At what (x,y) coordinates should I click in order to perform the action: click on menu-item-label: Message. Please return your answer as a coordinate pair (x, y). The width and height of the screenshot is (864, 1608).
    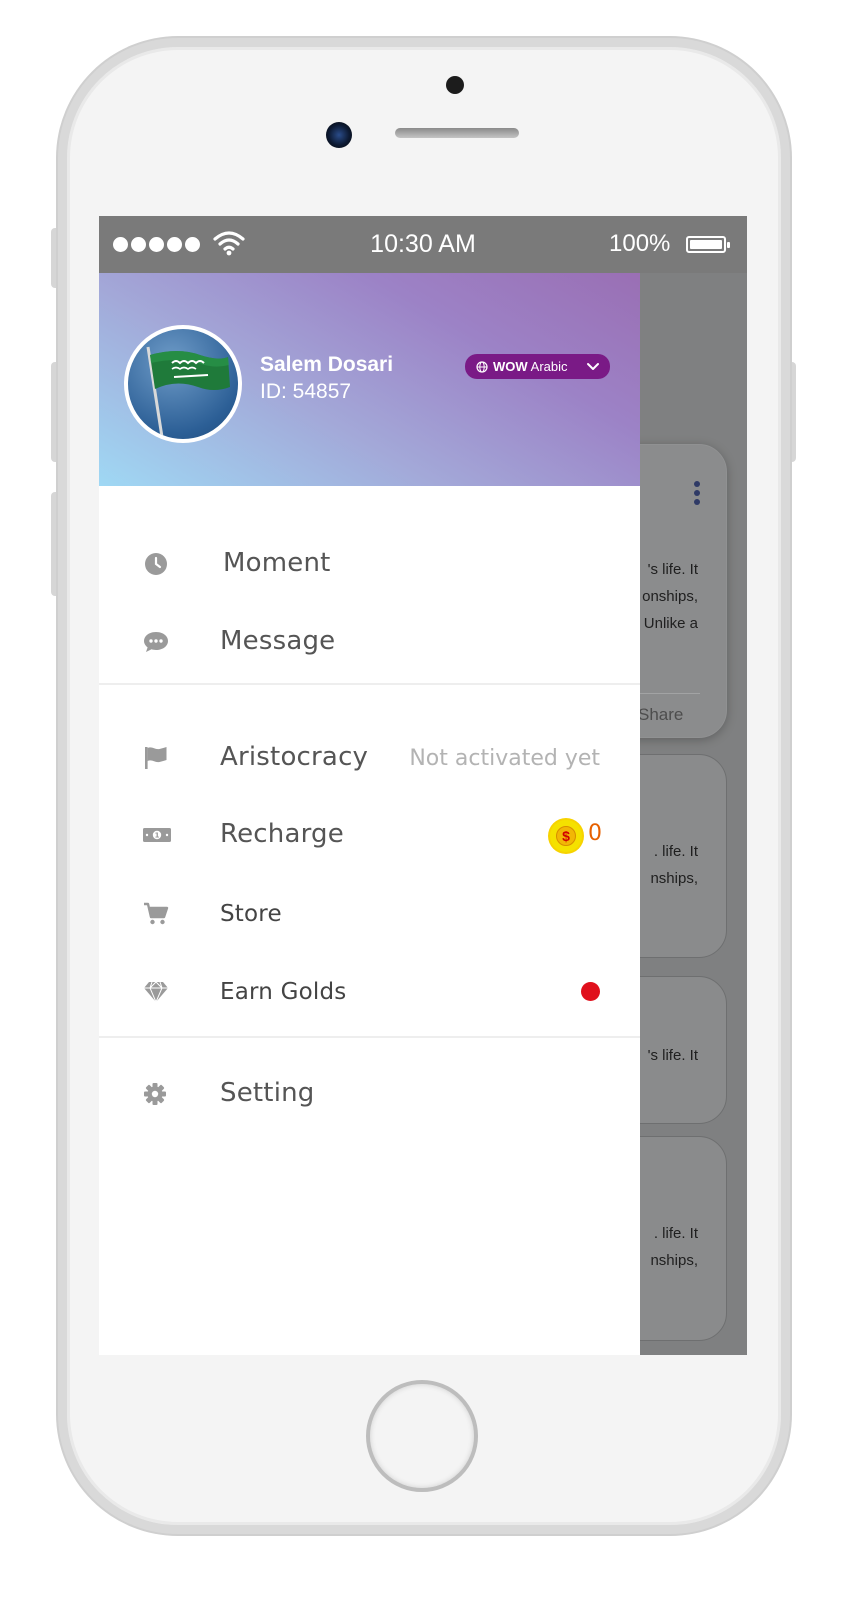
    Looking at the image, I should click on (278, 641).